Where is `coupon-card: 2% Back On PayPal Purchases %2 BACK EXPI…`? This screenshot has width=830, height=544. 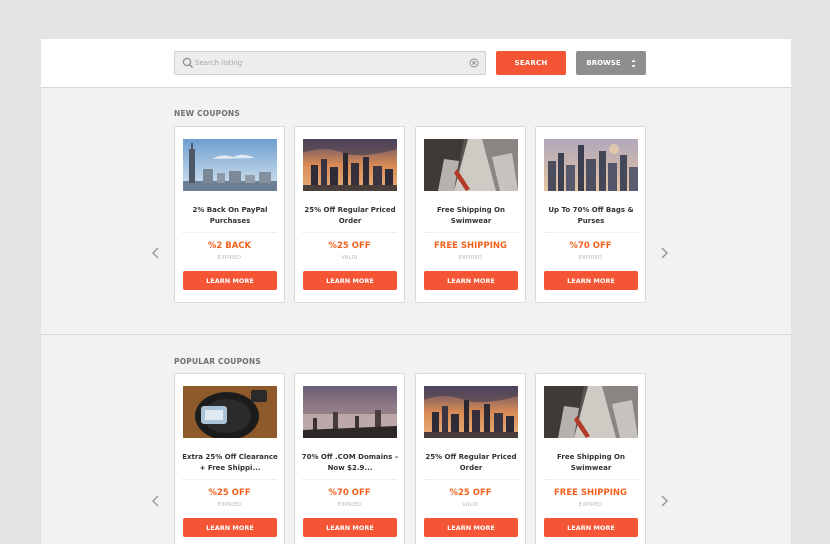 coupon-card: 2% Back On PayPal Purchases %2 BACK EXPI… is located at coordinates (229, 214).